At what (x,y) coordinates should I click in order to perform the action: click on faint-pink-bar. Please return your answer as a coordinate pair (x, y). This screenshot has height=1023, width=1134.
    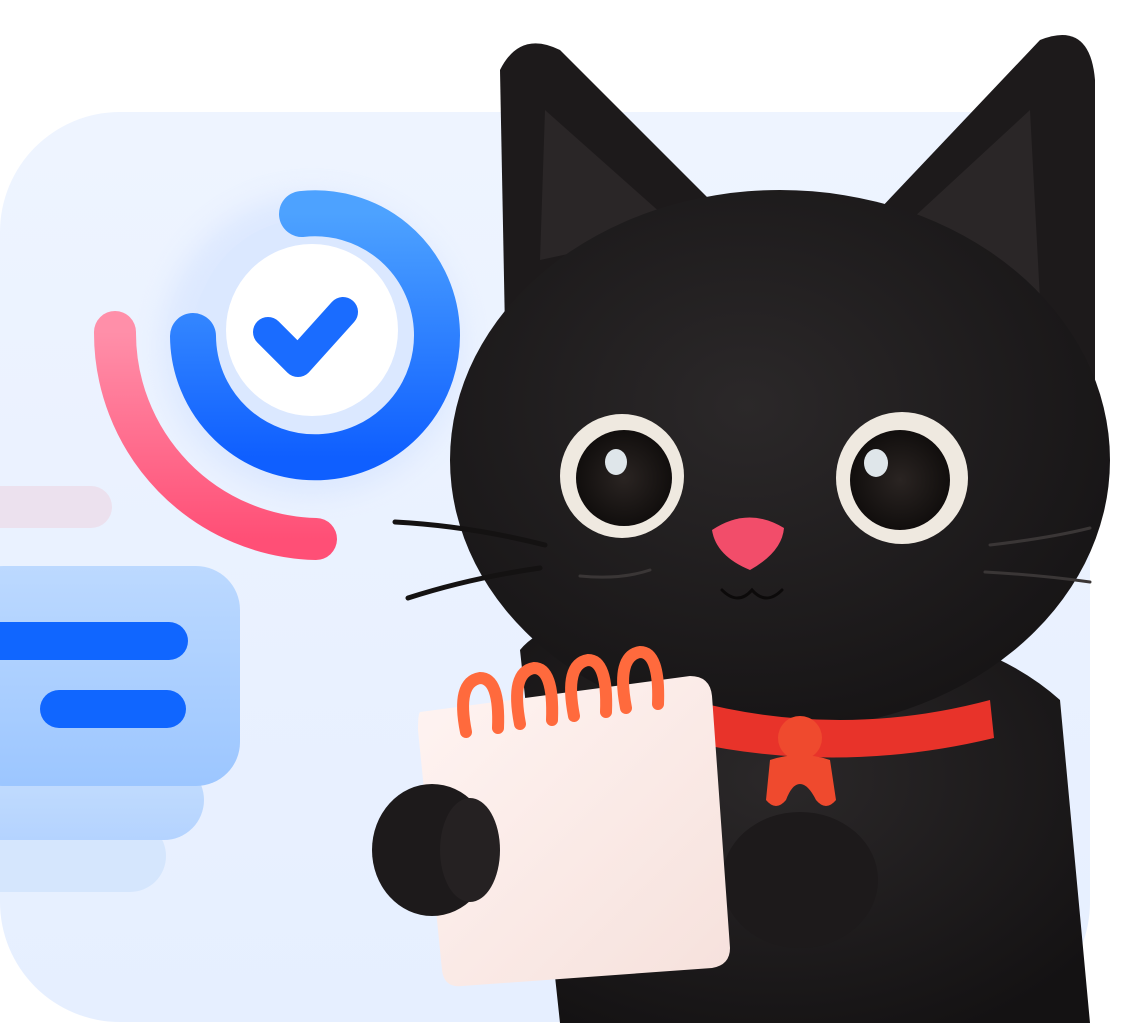
    Looking at the image, I should click on (56, 507).